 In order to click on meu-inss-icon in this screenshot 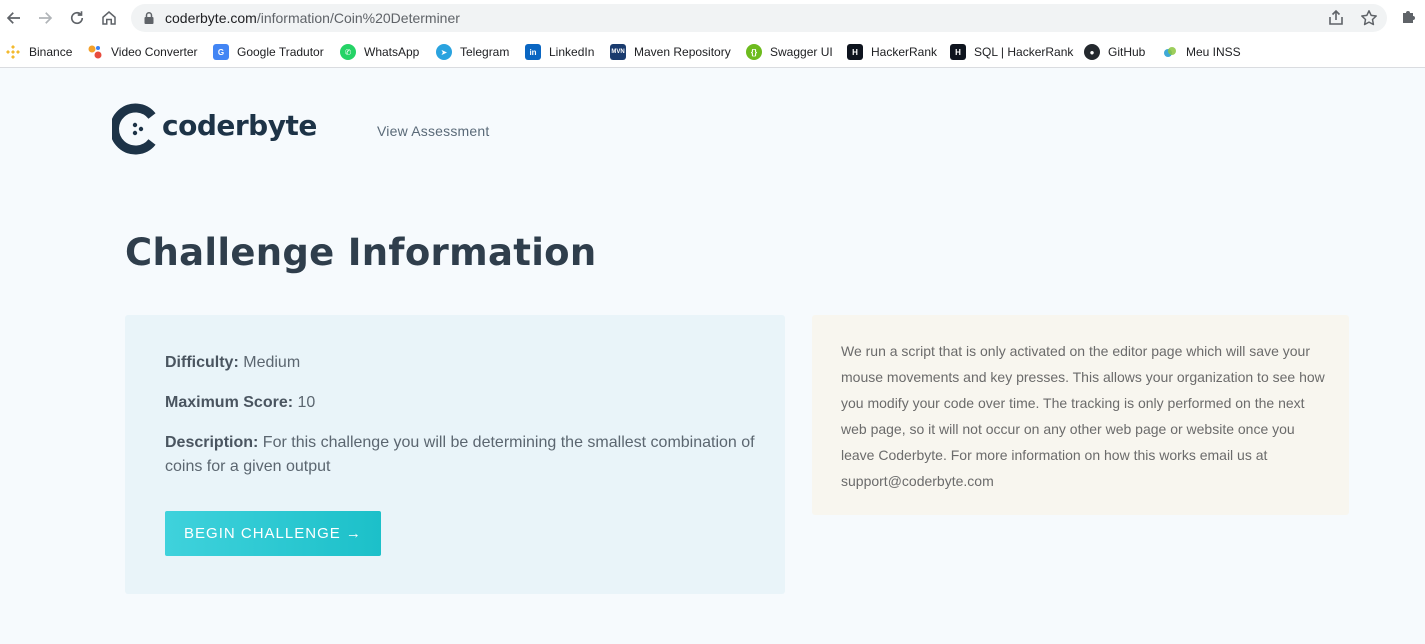, I will do `click(1170, 52)`.